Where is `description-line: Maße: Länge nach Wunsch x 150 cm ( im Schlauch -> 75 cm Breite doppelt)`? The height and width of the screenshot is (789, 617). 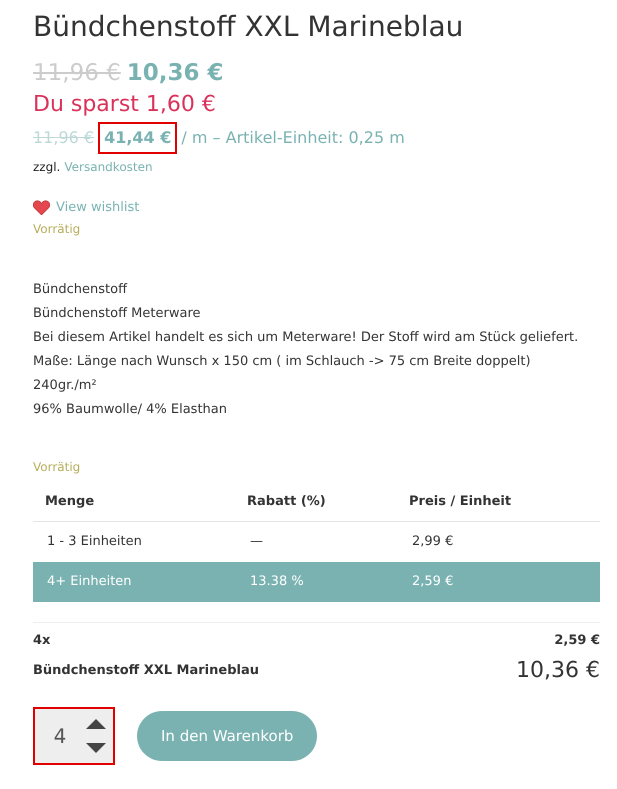
description-line: Maße: Länge nach Wunsch x 150 cm ( im Schlauch -> 75 cm Breite doppelt) is located at coordinates (282, 361).